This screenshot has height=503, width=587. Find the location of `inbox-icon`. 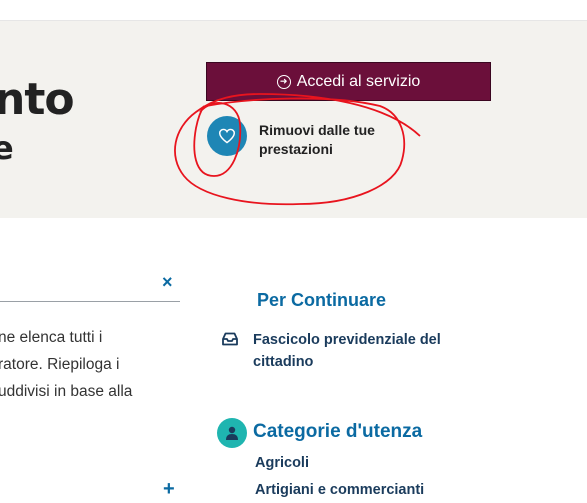

inbox-icon is located at coordinates (230, 339).